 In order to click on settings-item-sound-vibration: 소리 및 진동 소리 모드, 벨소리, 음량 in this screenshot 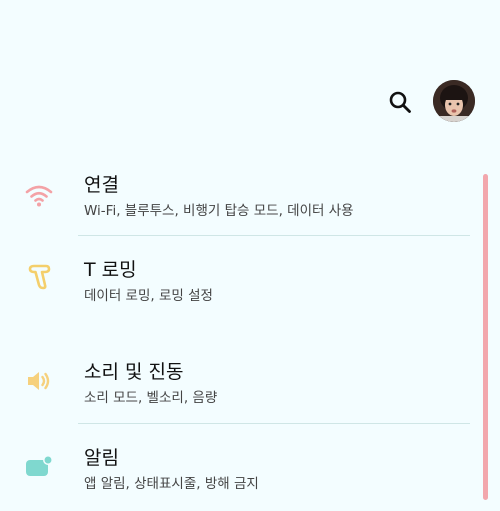, I will do `click(239, 390)`.